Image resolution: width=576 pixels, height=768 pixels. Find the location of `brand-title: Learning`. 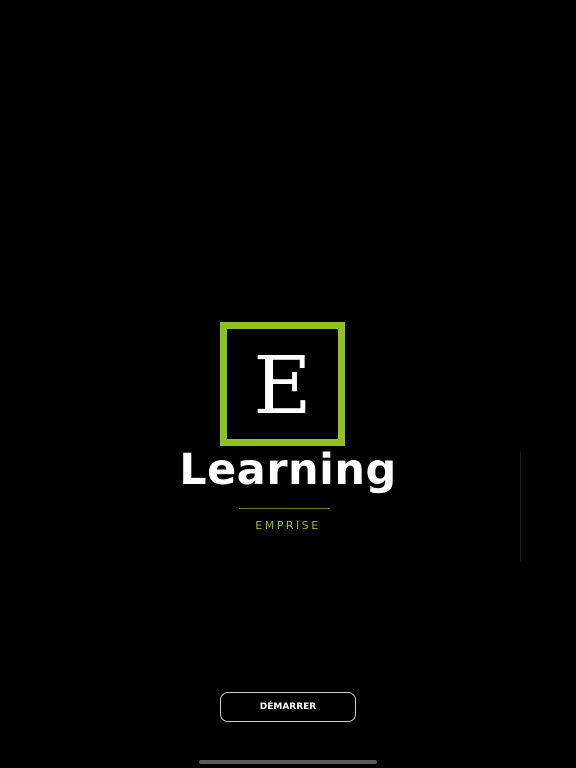

brand-title: Learning is located at coordinates (288, 470).